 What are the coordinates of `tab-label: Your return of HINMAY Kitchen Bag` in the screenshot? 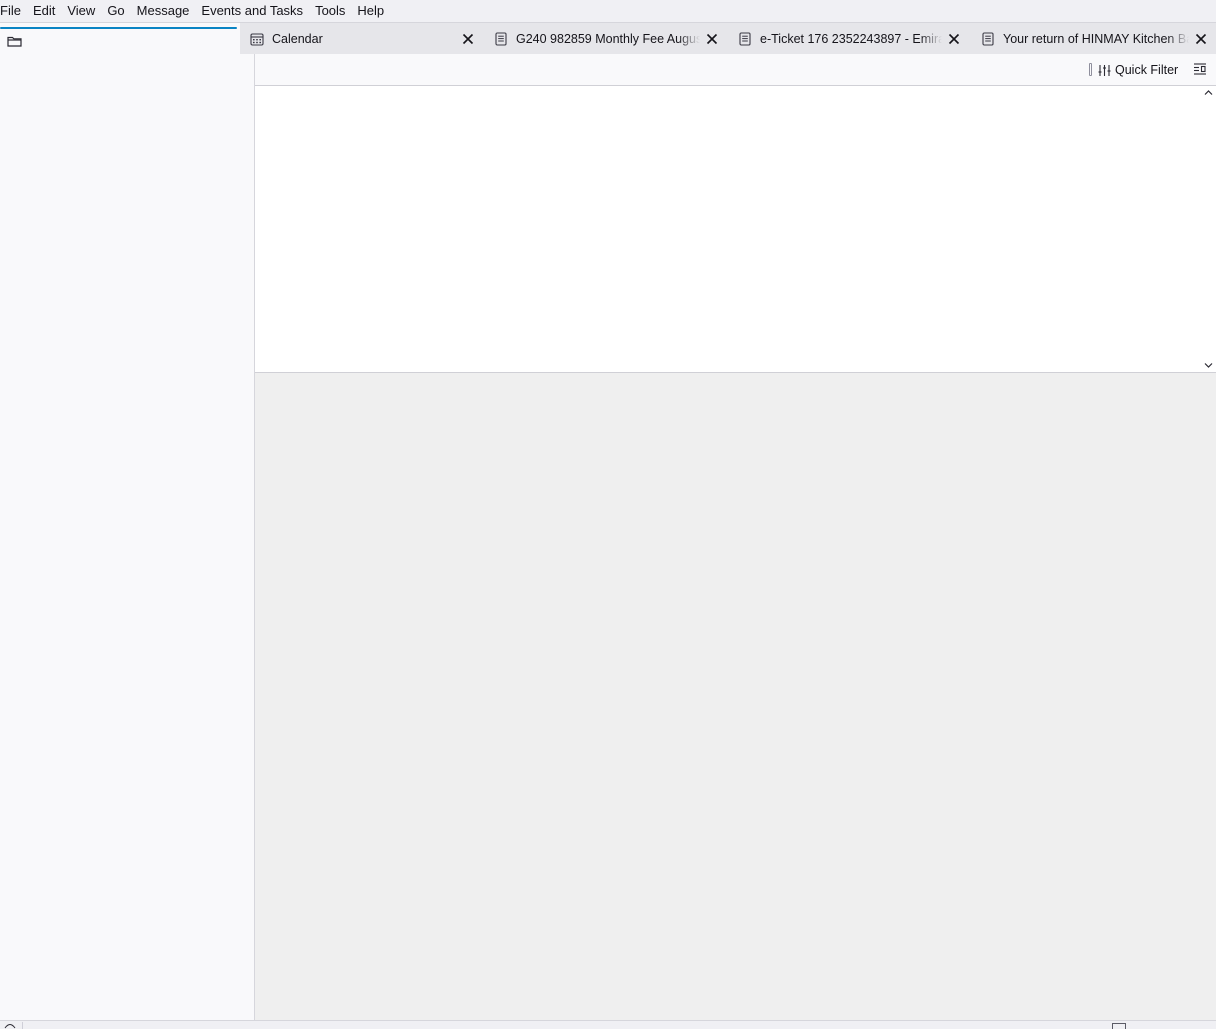 It's located at (1096, 39).